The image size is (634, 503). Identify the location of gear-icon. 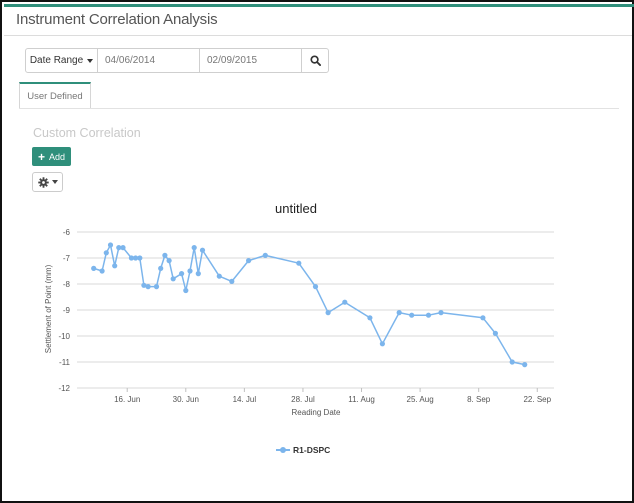
(43, 182).